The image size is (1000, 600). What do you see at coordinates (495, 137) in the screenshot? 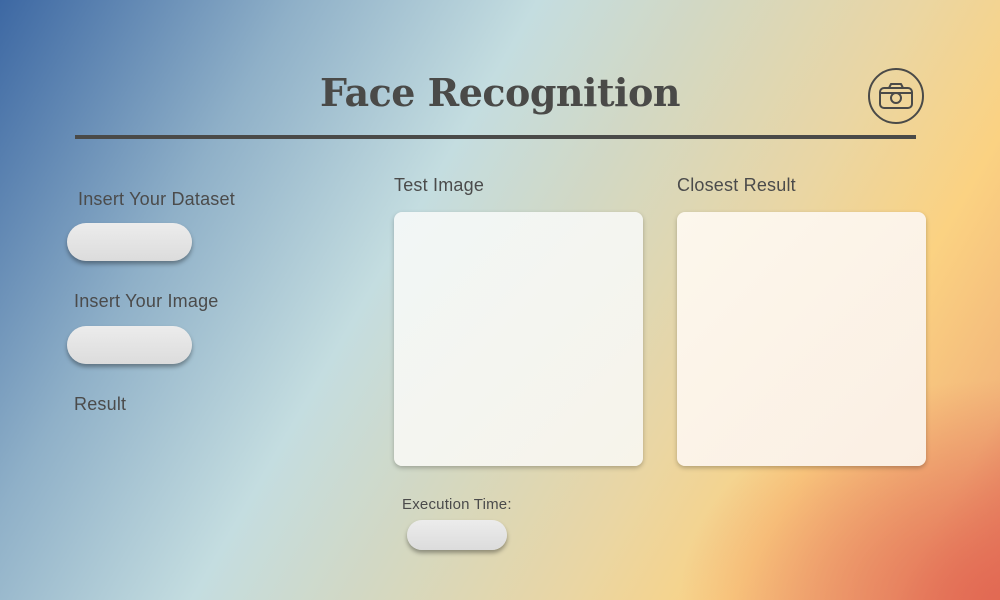
I see `header-divider` at bounding box center [495, 137].